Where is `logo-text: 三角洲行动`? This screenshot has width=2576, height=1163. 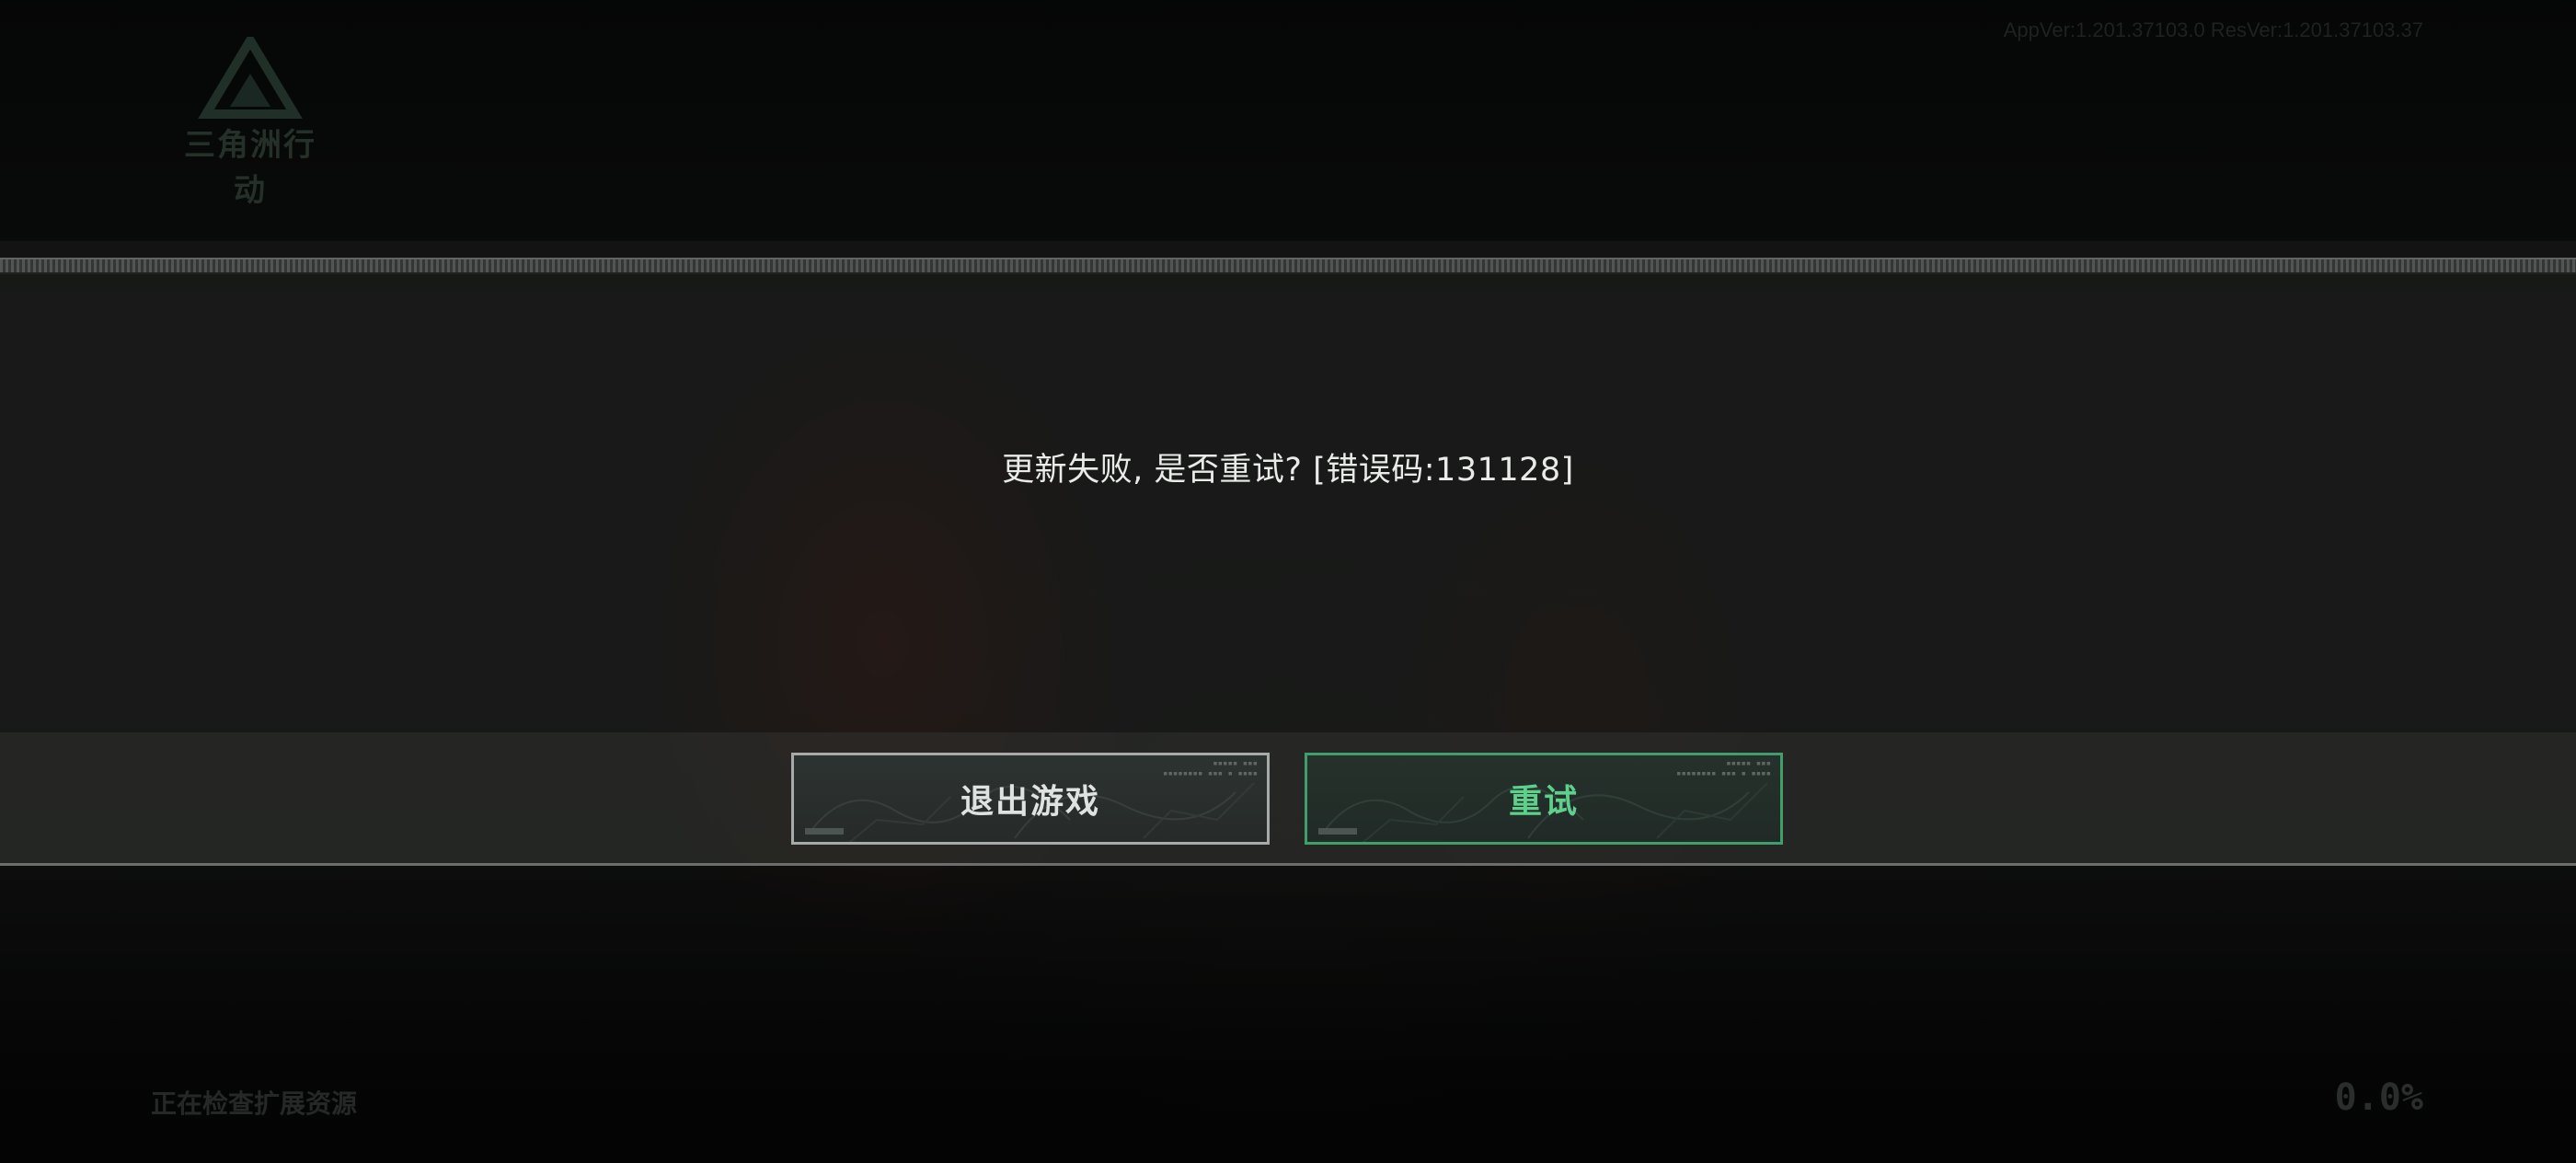 logo-text: 三角洲行动 is located at coordinates (250, 168).